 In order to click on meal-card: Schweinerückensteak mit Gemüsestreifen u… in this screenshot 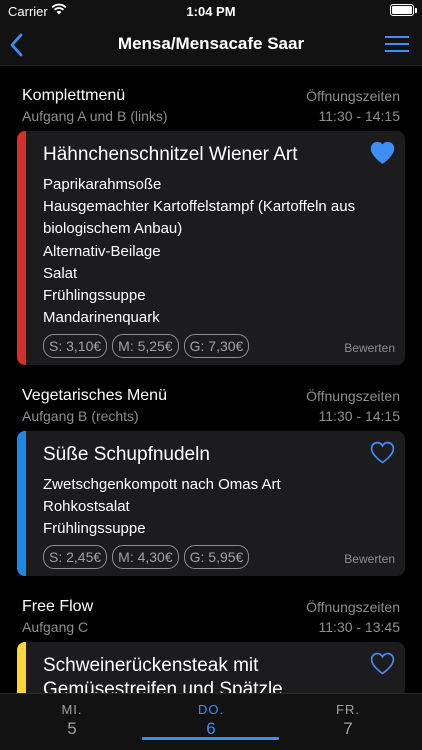, I will do `click(211, 667)`.